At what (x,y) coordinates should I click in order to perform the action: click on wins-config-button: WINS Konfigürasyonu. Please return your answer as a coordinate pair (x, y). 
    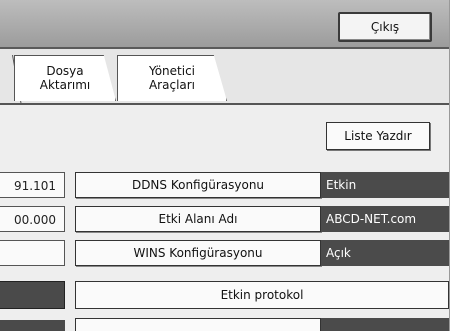
    Looking at the image, I should click on (198, 253).